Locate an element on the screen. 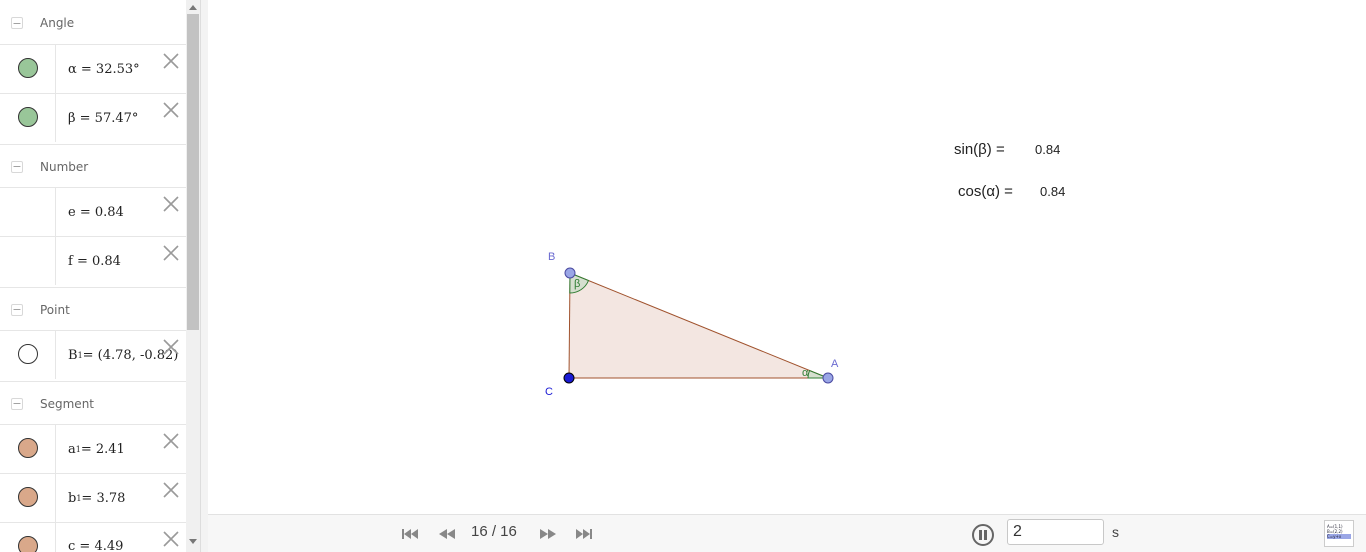 This screenshot has height=552, width=1366. visibility-toggle-b1-segment is located at coordinates (28, 497).